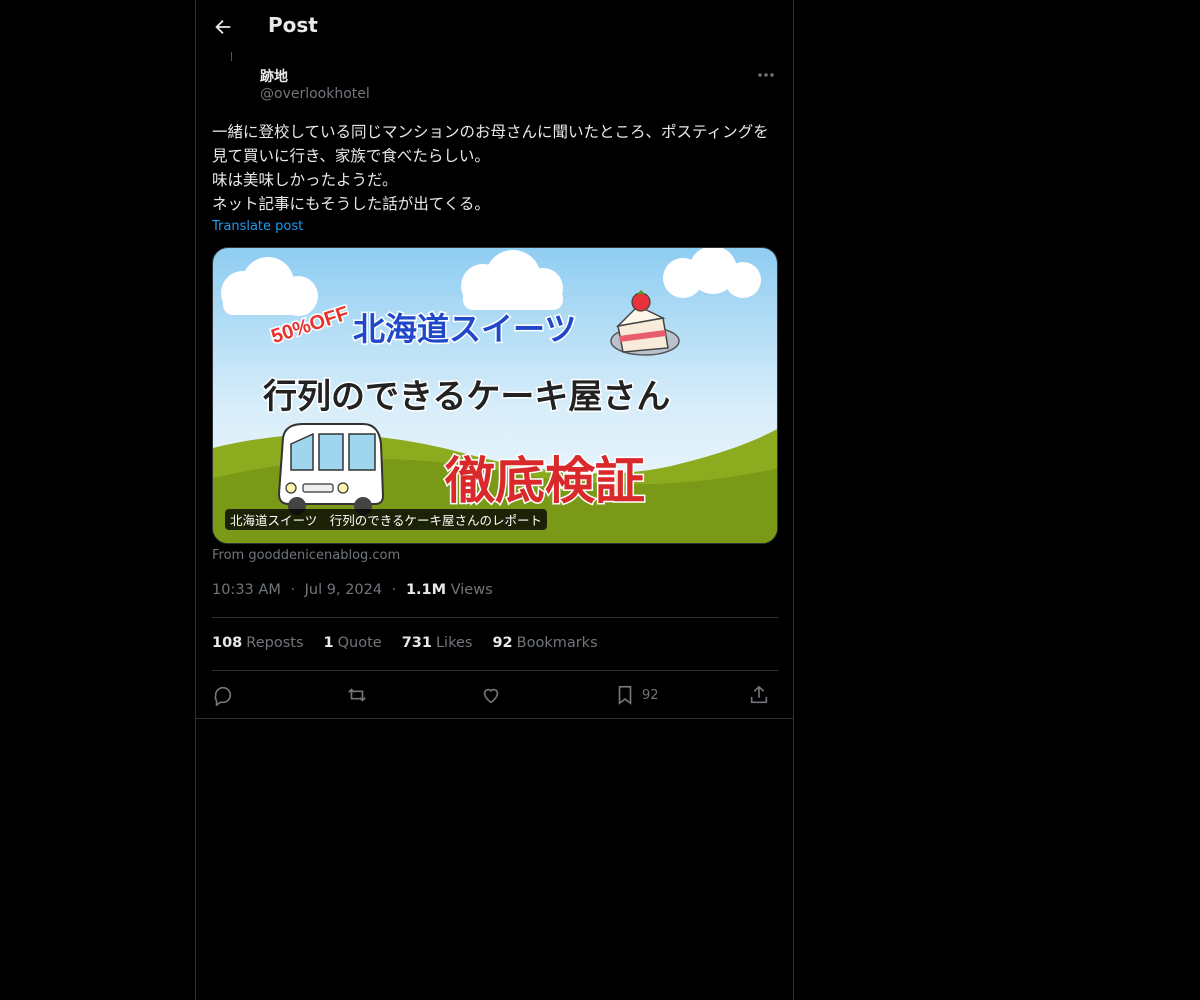  I want to click on action-bar: 92, so click(495, 695).